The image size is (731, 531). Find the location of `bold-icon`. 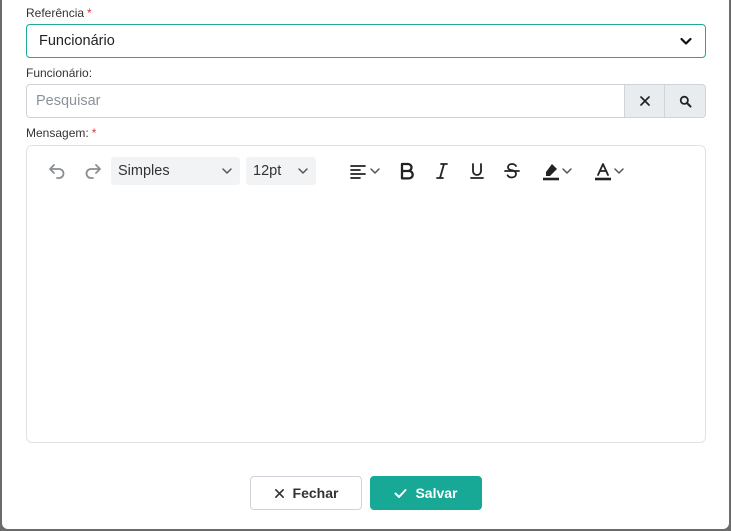

bold-icon is located at coordinates (407, 171).